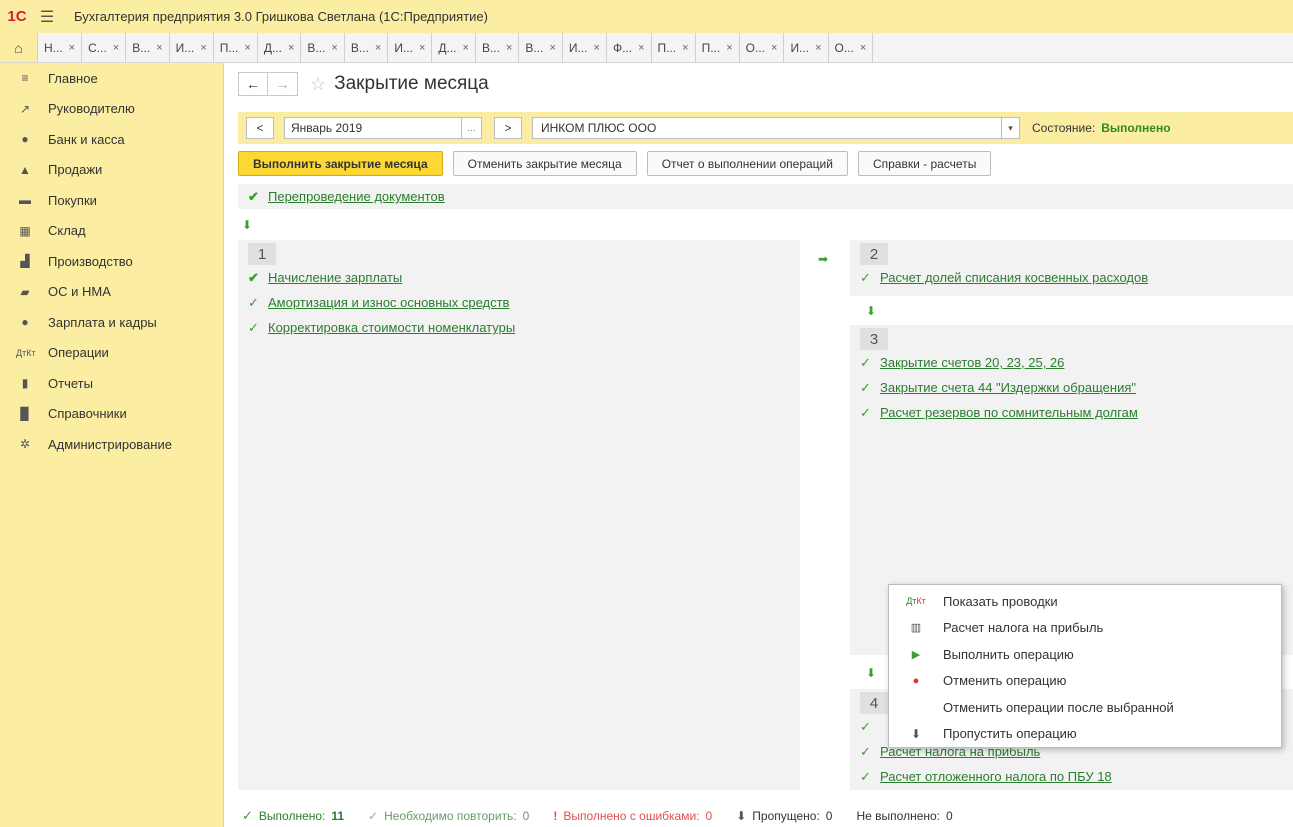  What do you see at coordinates (79, 292) in the screenshot?
I see `sidebar-item-label: ОС и НМА` at bounding box center [79, 292].